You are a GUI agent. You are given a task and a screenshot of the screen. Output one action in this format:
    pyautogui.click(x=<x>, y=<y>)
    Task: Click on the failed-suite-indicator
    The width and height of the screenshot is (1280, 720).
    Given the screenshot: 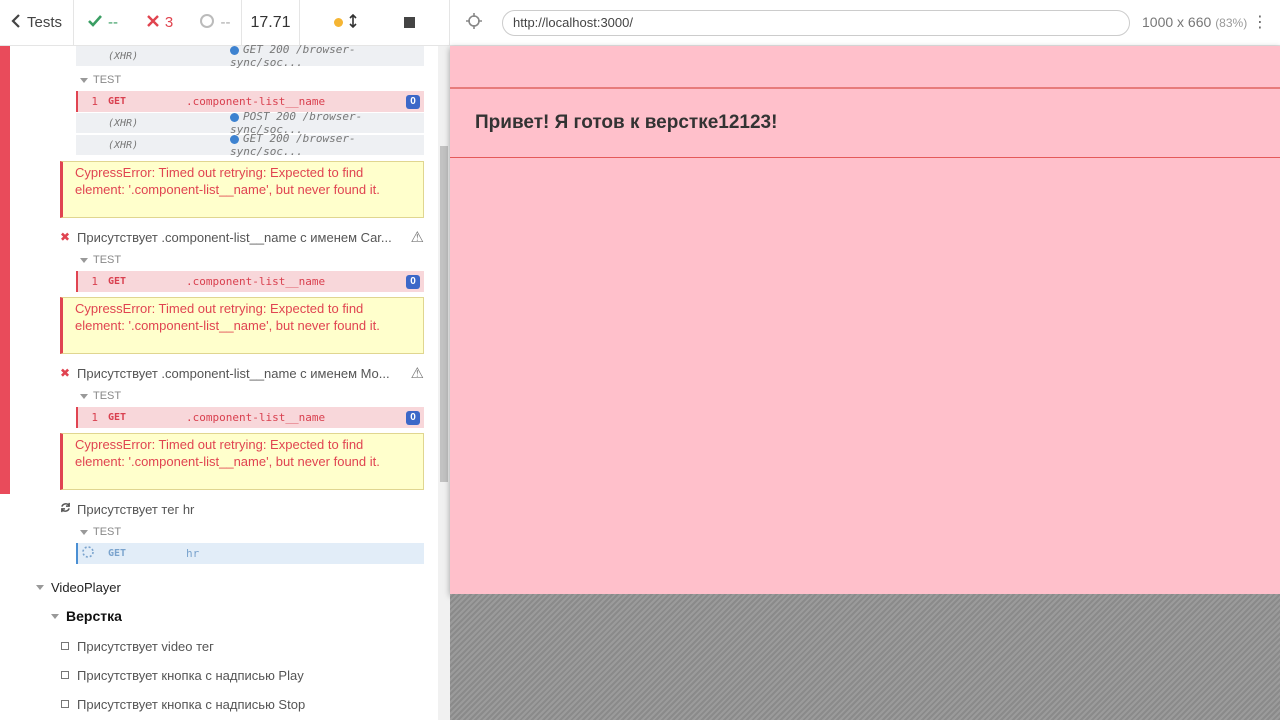 What is the action you would take?
    pyautogui.click(x=5, y=270)
    